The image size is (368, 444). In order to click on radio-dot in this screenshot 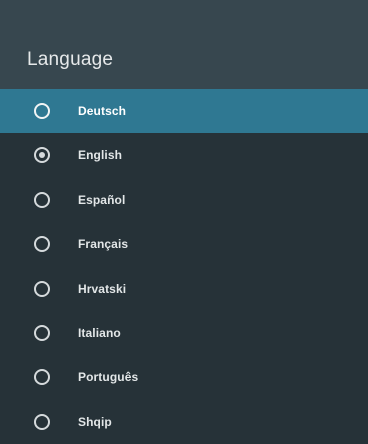, I will do `click(42, 155)`.